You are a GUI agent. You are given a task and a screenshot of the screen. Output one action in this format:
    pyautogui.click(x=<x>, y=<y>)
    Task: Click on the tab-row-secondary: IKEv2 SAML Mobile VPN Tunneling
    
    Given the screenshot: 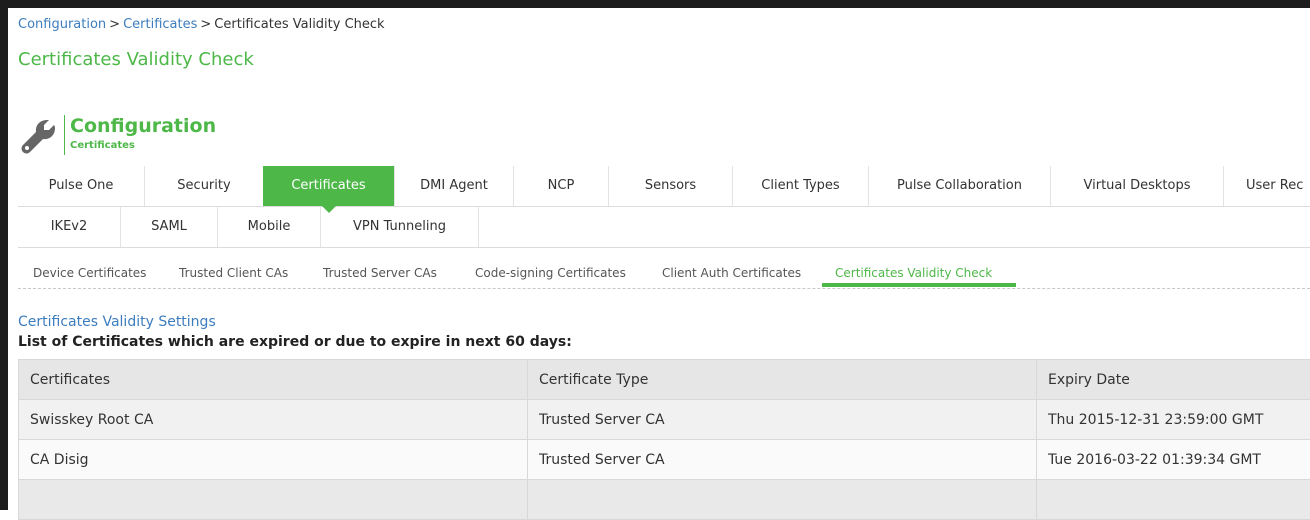 What is the action you would take?
    pyautogui.click(x=664, y=227)
    